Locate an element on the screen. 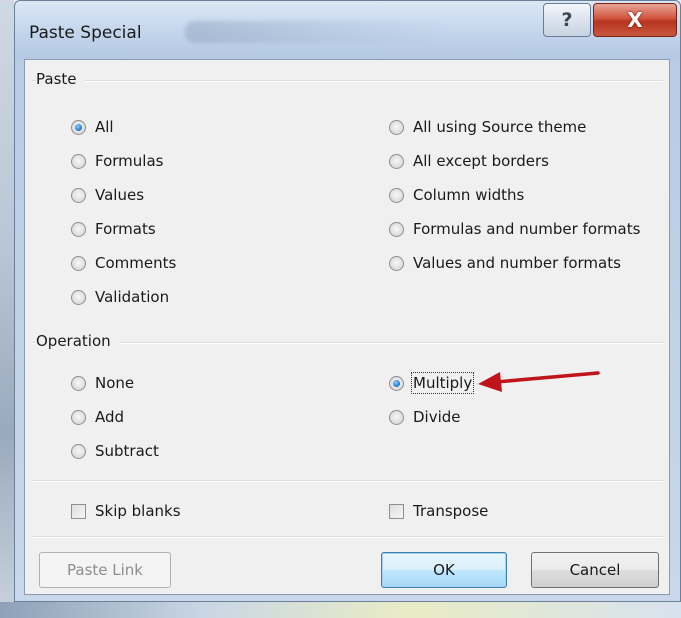 This screenshot has width=681, height=618. radio-paste-column-widths: Column widths is located at coordinates (456, 195).